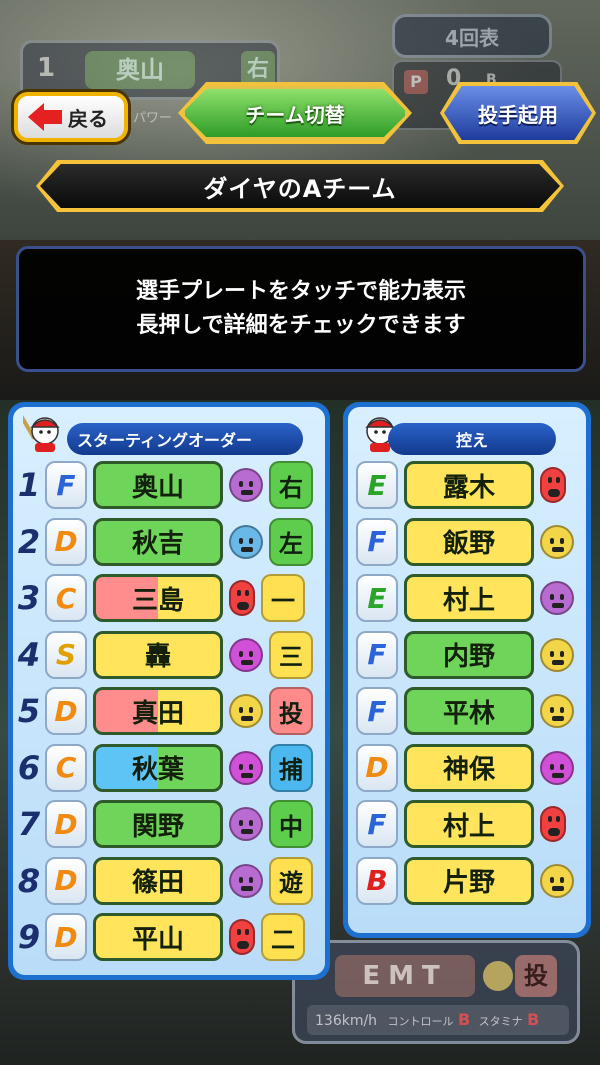 This screenshot has width=600, height=1065. I want to click on team-switch-button: チーム切替, so click(295, 113).